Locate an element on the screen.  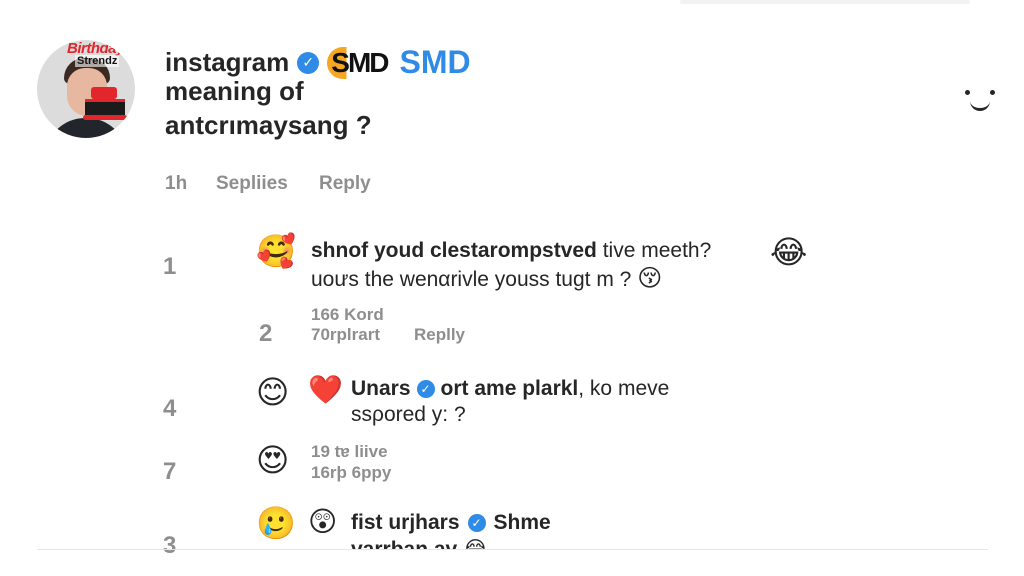
comment-text-line-2: uoưs the wenαrivle youss tugt m ? 😚 is located at coordinates (486, 279).